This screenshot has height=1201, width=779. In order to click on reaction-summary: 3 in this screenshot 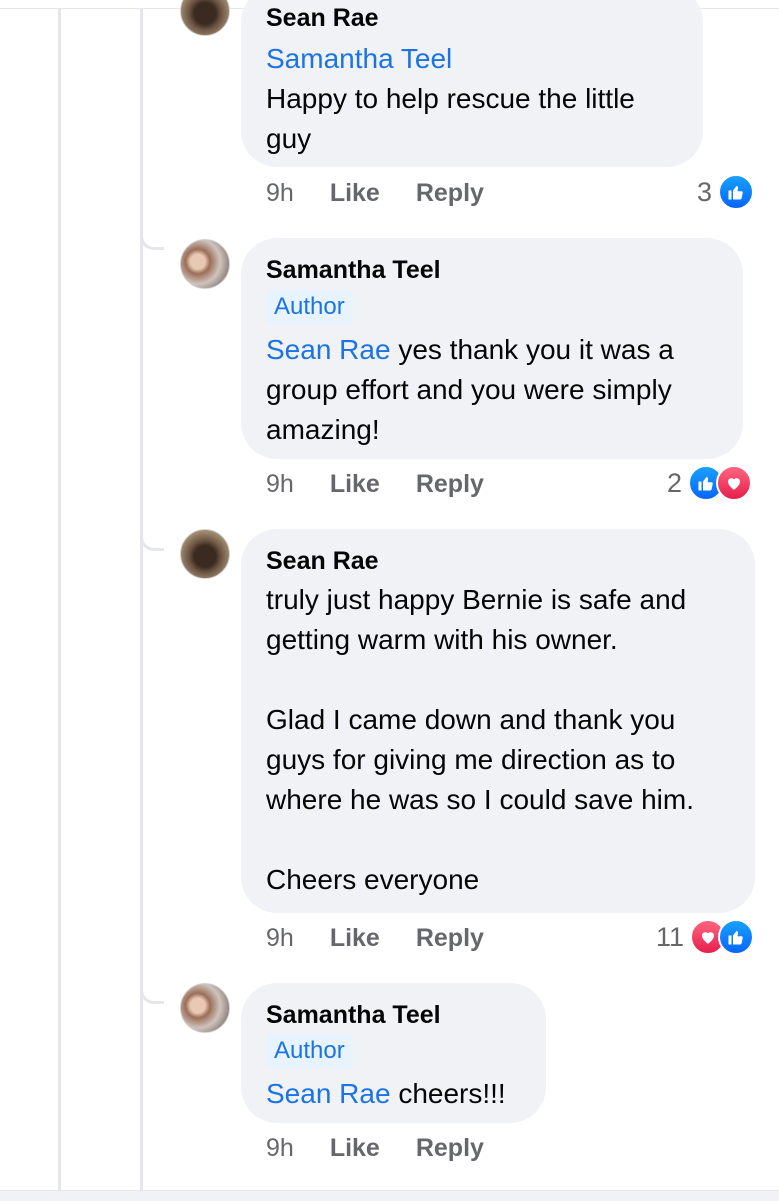, I will do `click(726, 192)`.